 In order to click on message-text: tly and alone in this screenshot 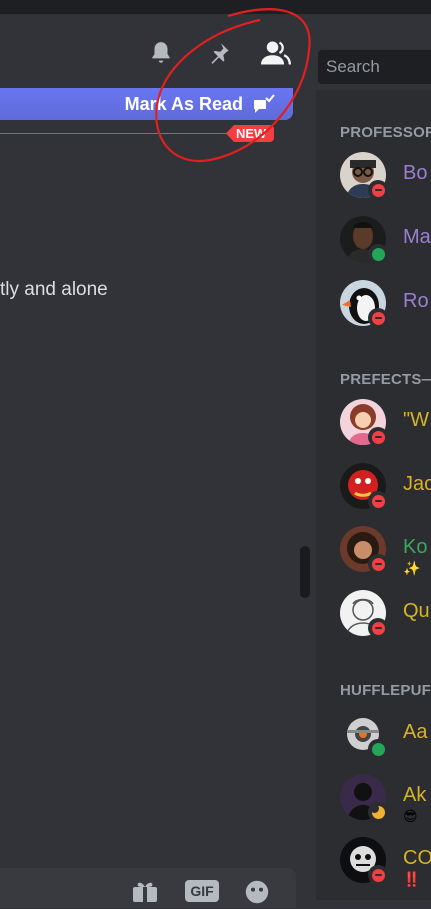, I will do `click(54, 289)`.